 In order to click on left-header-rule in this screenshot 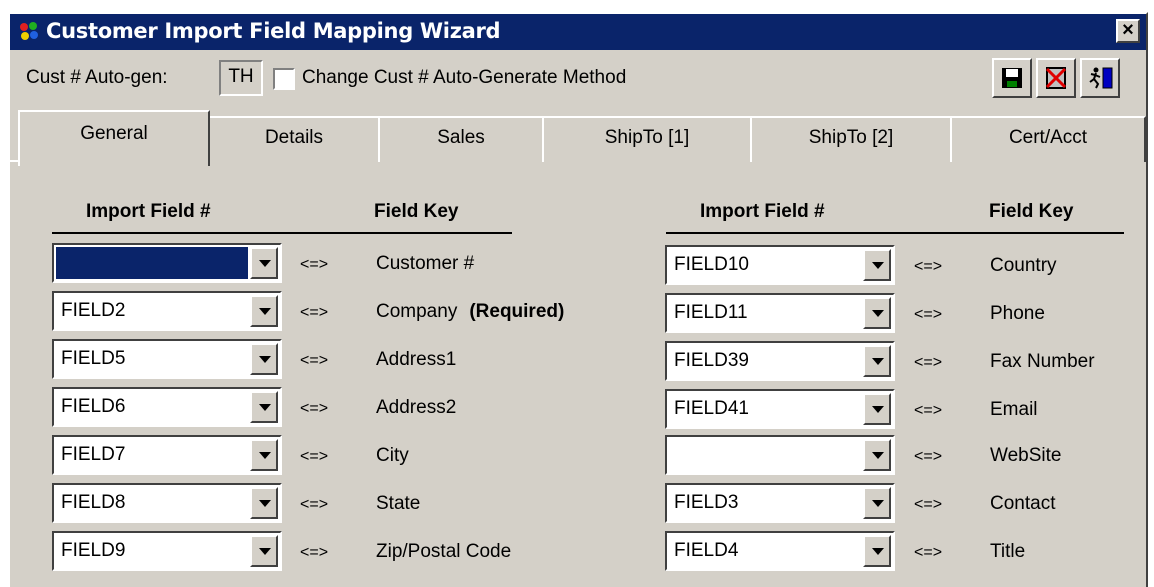, I will do `click(282, 233)`.